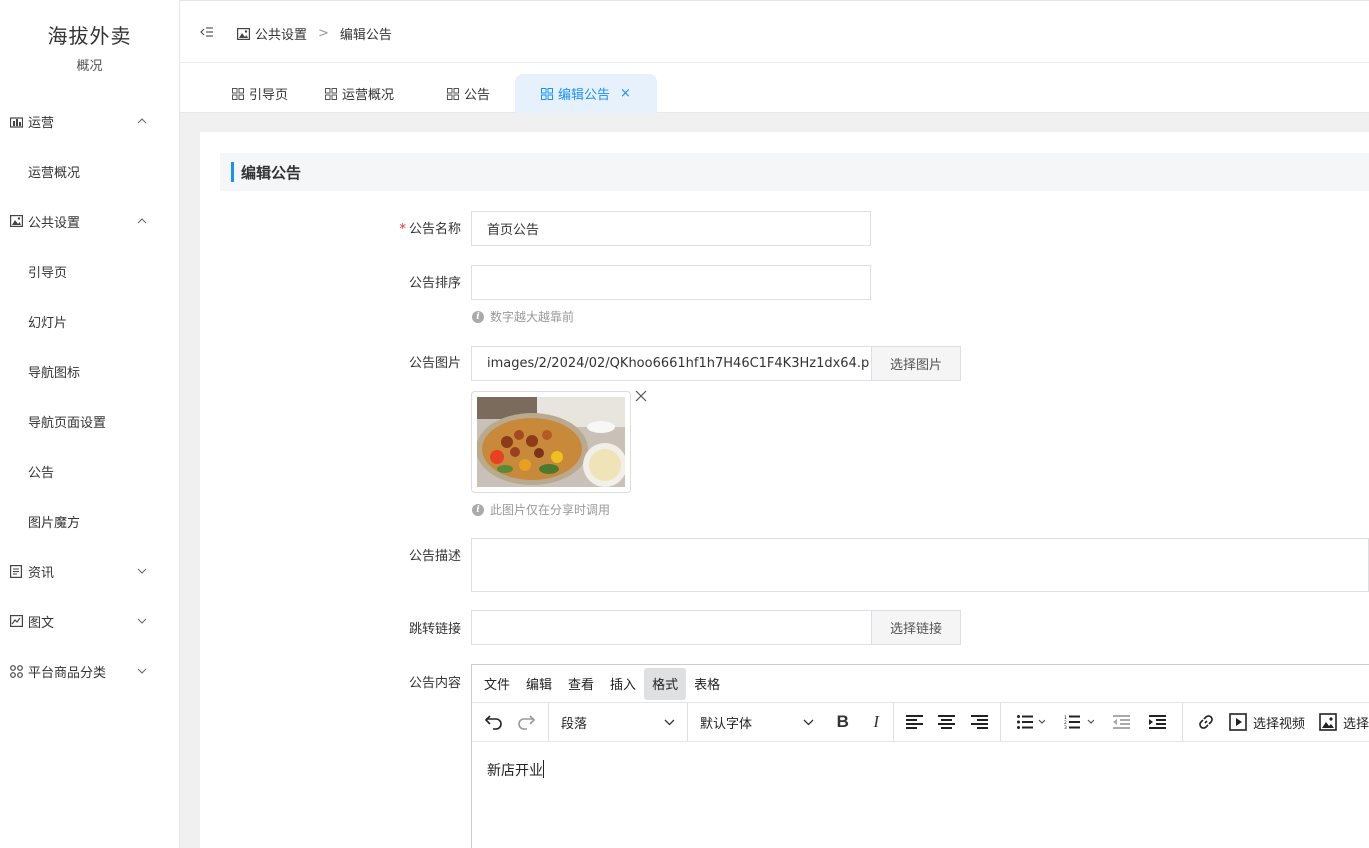 The height and width of the screenshot is (848, 1369). I want to click on editor-body: 新店开业, so click(920, 770).